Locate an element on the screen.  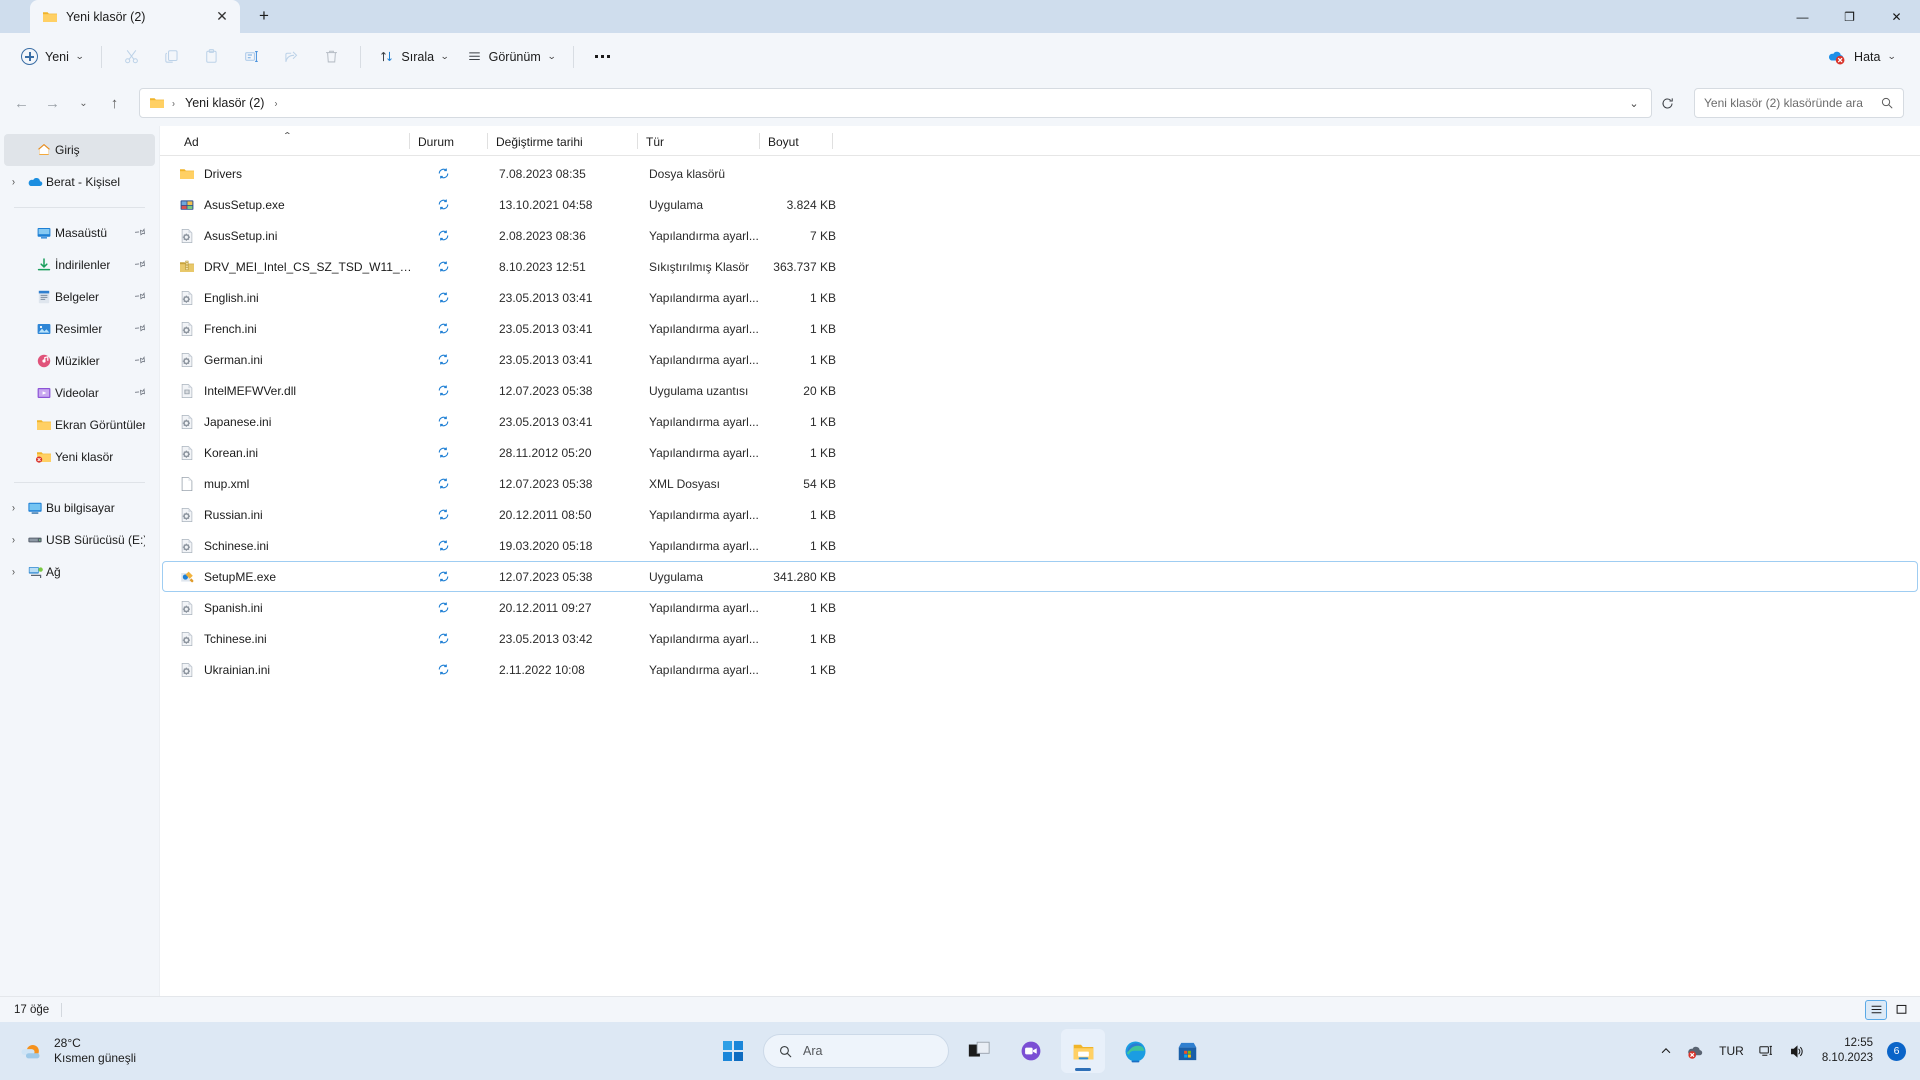
tray-expand-button is located at coordinates (1666, 1051).